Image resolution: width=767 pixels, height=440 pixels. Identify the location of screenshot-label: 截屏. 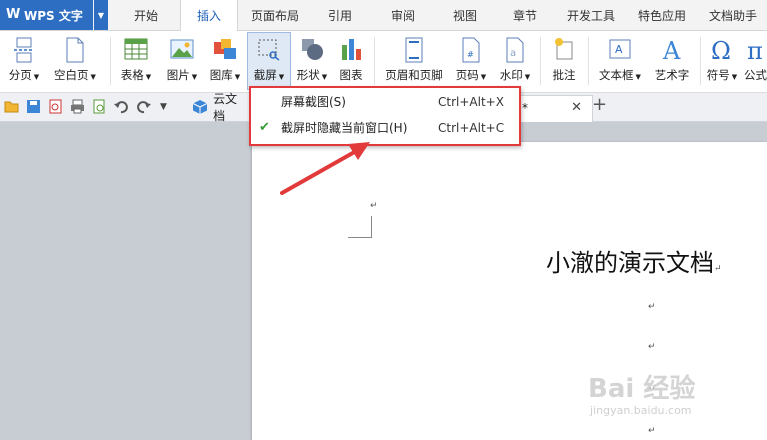
(265, 75).